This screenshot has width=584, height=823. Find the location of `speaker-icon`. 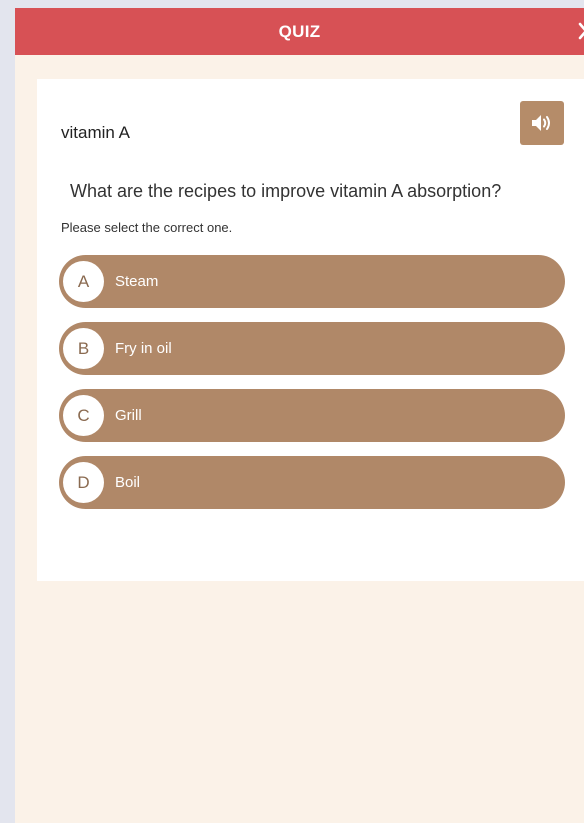

speaker-icon is located at coordinates (541, 123).